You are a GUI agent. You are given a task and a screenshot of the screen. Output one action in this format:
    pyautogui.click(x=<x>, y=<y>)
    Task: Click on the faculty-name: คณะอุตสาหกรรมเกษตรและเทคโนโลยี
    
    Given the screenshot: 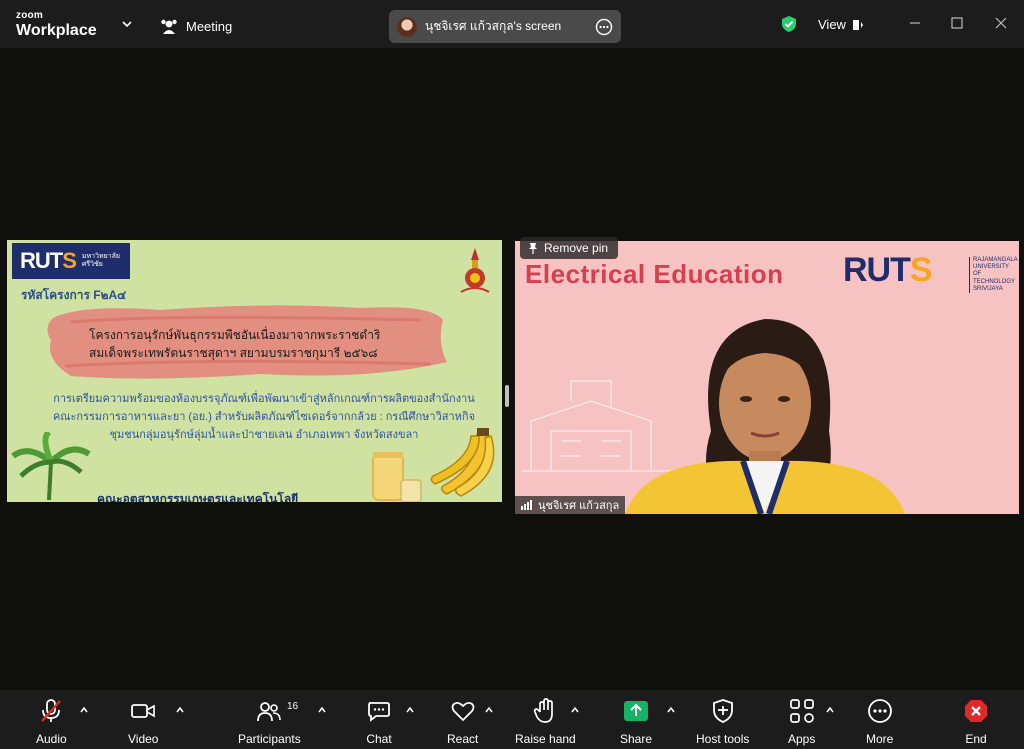 What is the action you would take?
    pyautogui.click(x=198, y=497)
    